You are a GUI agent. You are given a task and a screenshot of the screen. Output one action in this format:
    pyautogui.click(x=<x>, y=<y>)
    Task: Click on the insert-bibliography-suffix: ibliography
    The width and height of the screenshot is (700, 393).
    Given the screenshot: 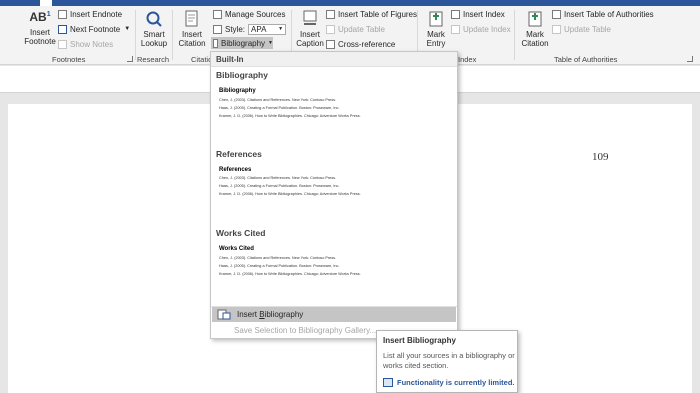 What is the action you would take?
    pyautogui.click(x=284, y=314)
    